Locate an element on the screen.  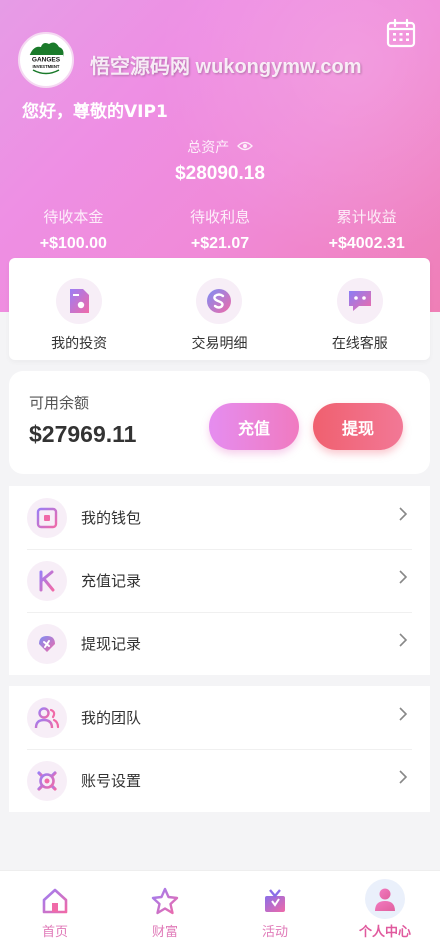
stat-total-earnings: 累计收益 +$4002.31 is located at coordinates (366, 229).